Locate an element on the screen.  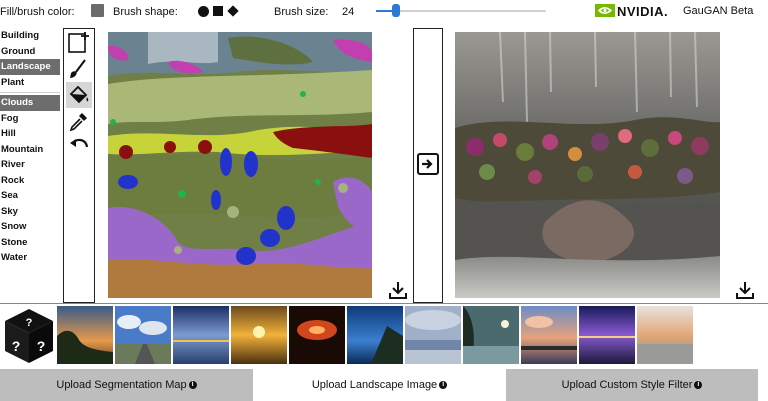
arrow-right-icon is located at coordinates (427, 164).